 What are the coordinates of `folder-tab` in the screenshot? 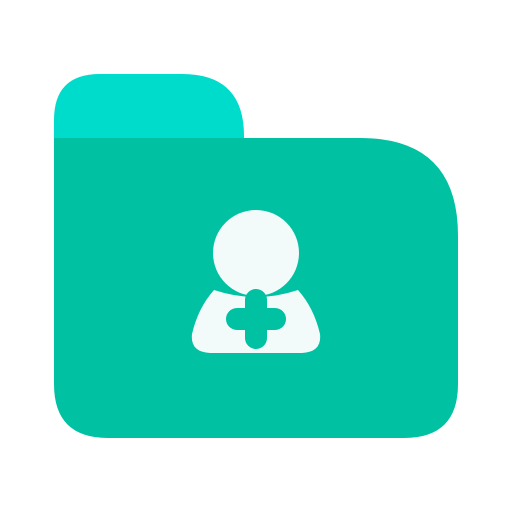 It's located at (149, 107).